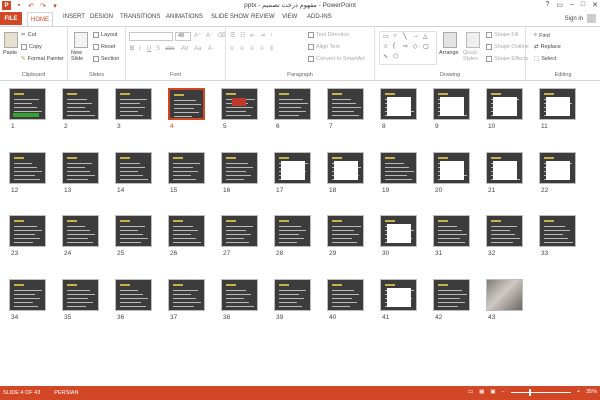 Image resolution: width=600 pixels, height=400 pixels. What do you see at coordinates (42, 59) in the screenshot?
I see `format-painter-button: ✎ Format Painter` at bounding box center [42, 59].